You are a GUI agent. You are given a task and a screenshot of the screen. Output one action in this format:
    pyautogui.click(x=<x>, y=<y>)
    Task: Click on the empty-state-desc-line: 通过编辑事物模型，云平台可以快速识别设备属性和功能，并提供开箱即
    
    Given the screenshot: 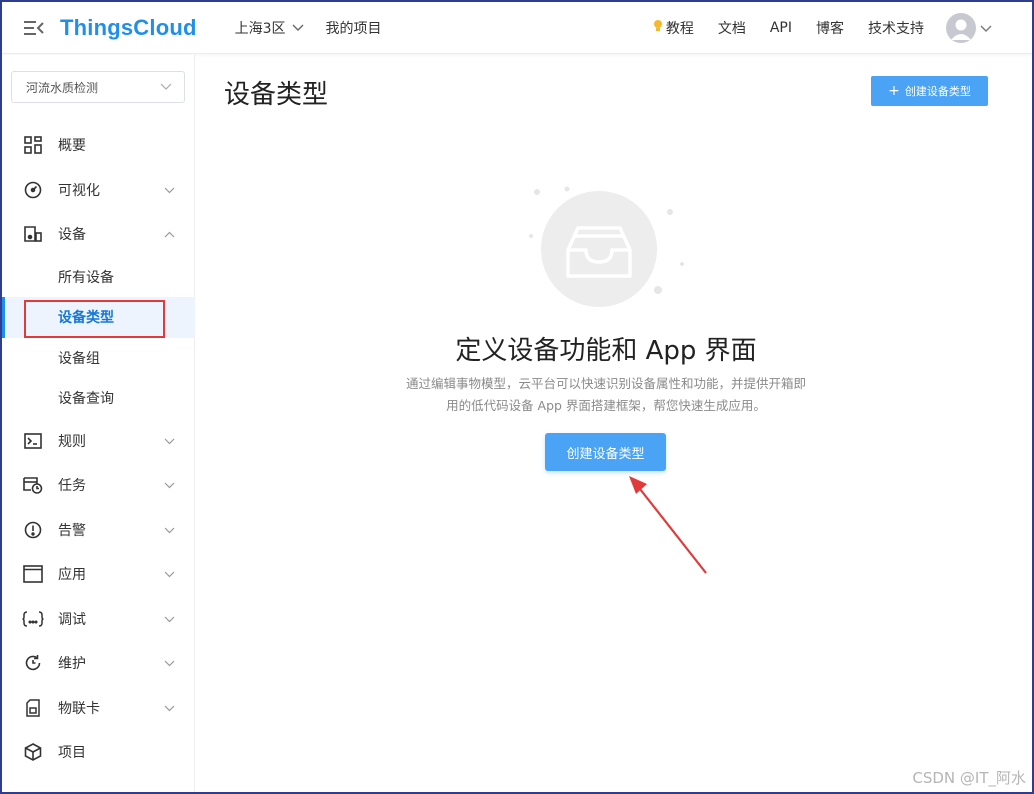 What is the action you would take?
    pyautogui.click(x=605, y=383)
    